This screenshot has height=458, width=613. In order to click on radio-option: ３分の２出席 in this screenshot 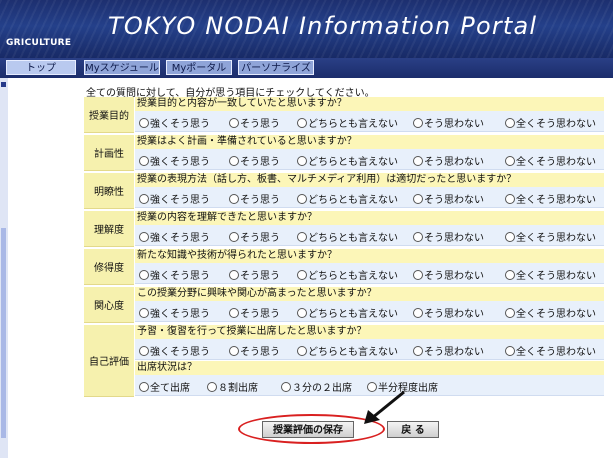, I will do `click(316, 386)`.